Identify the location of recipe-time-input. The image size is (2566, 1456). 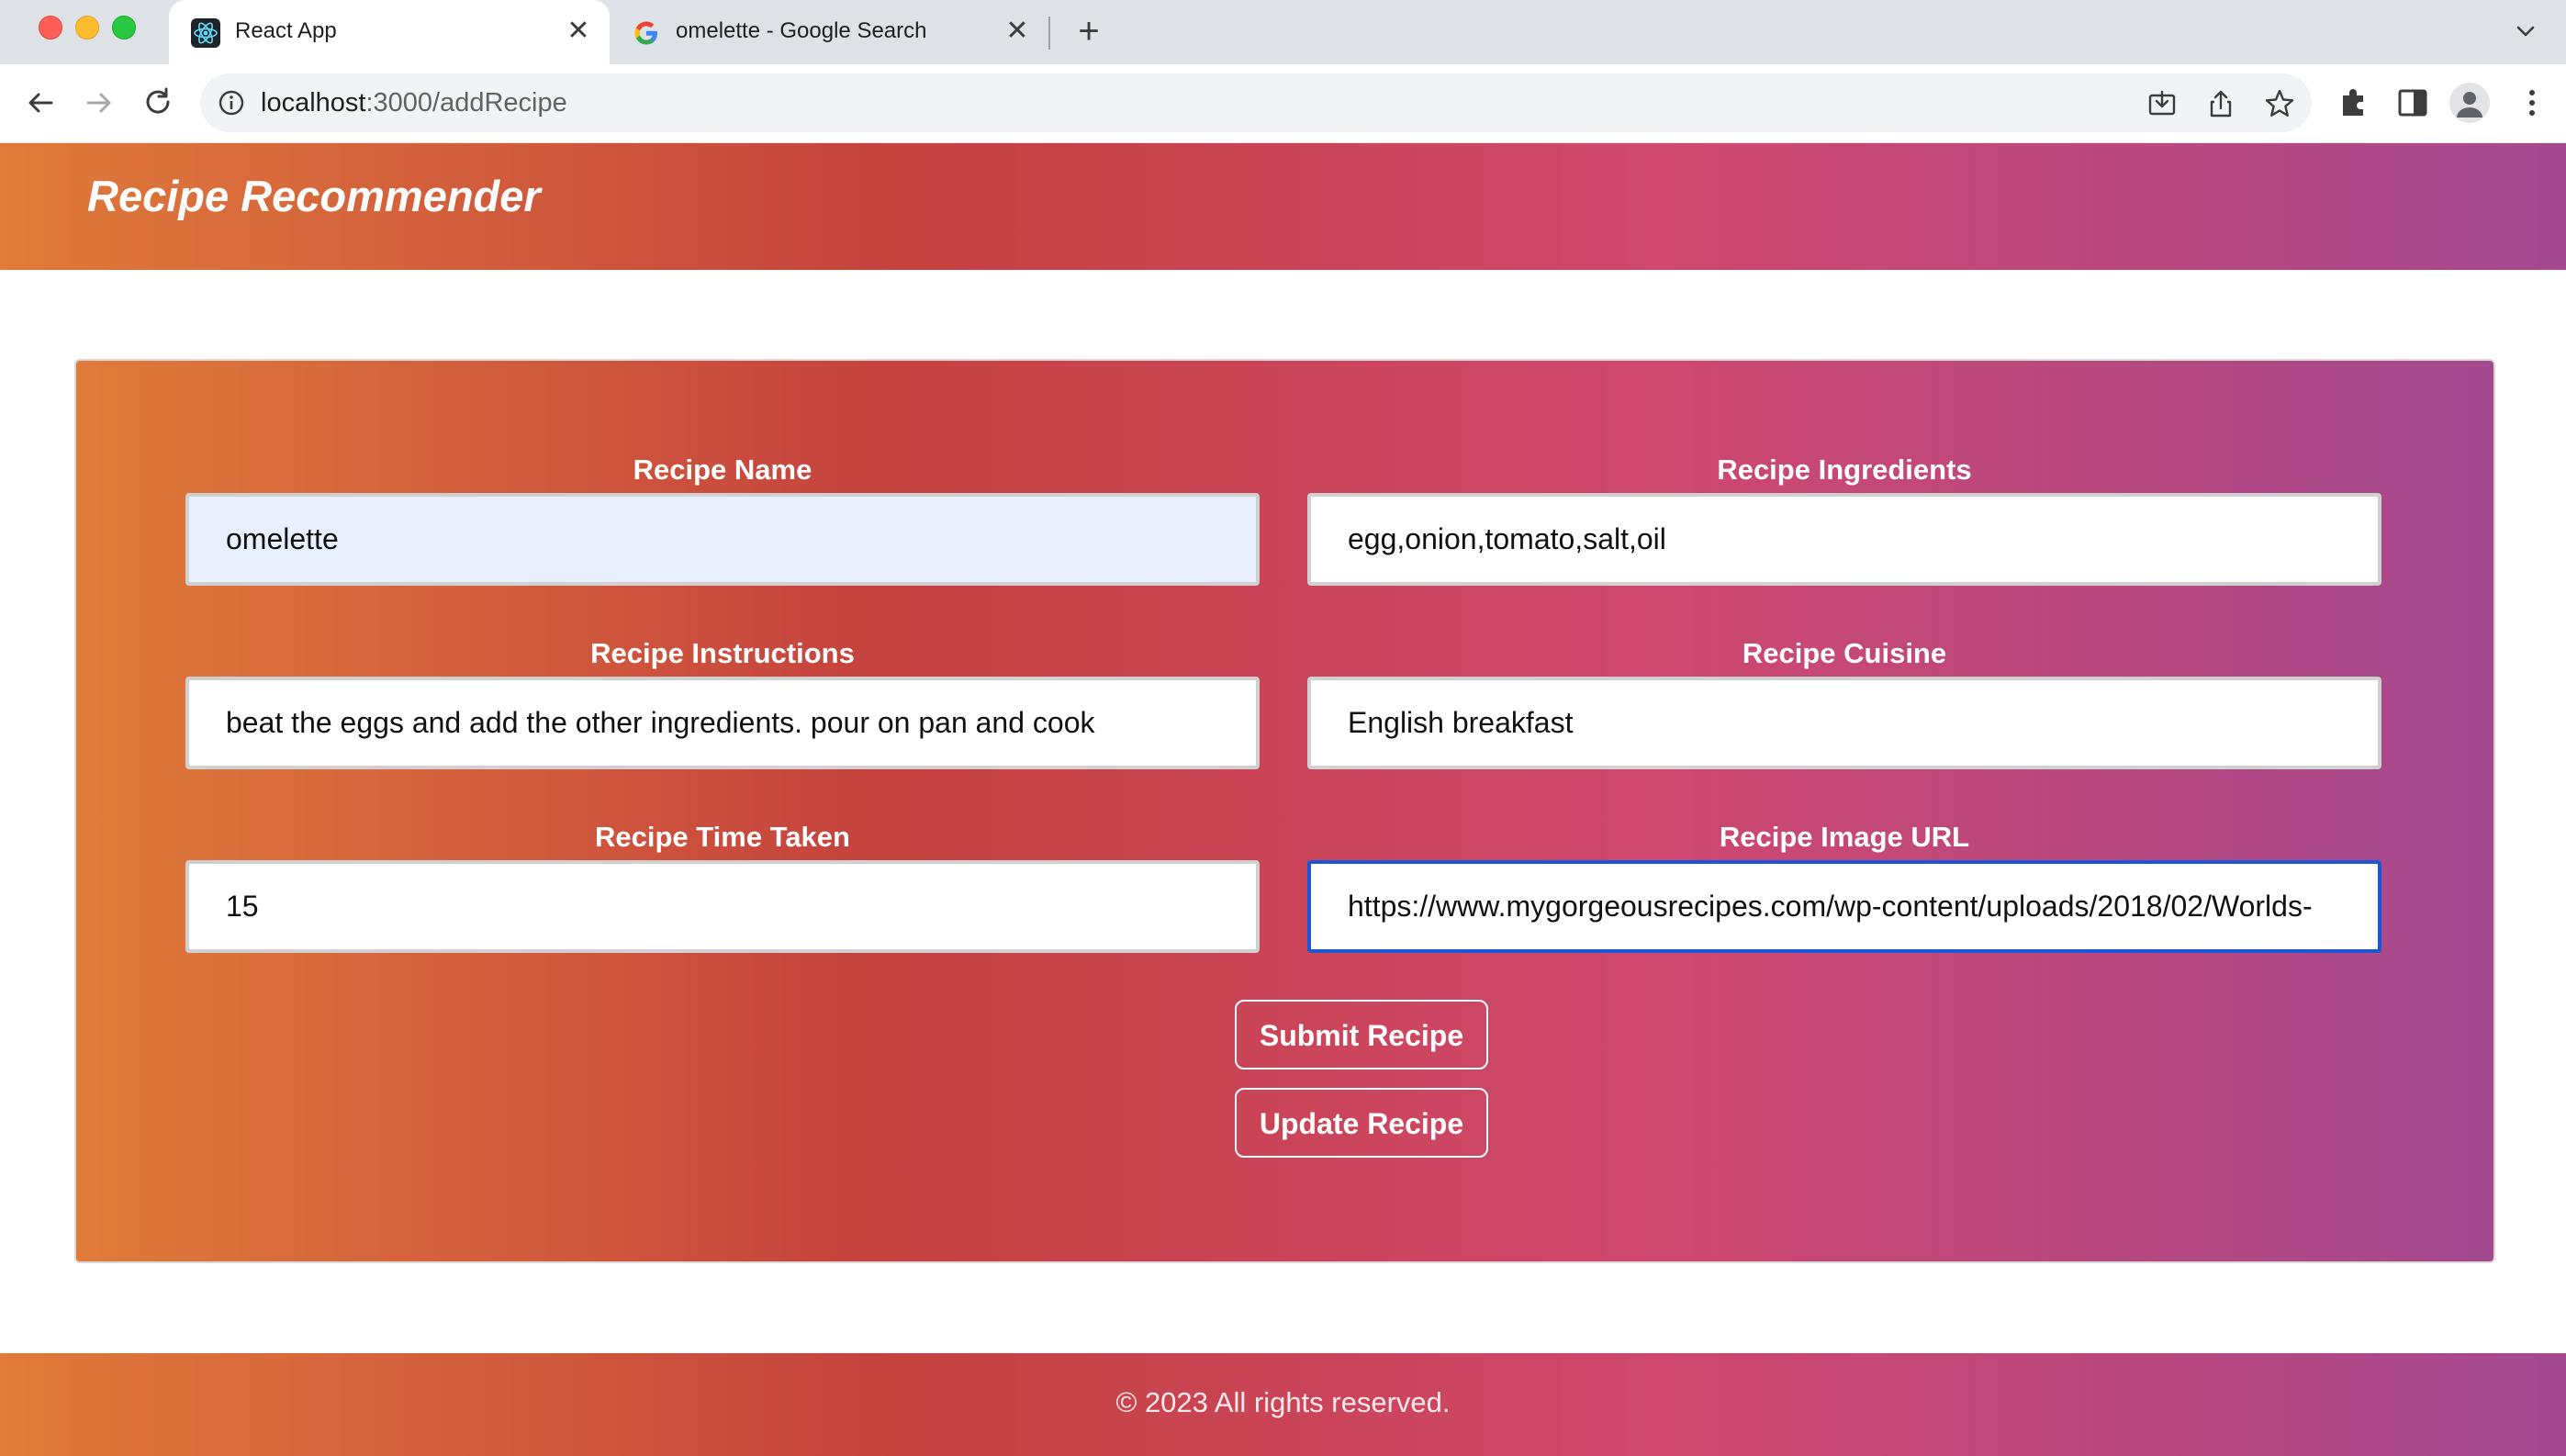
(723, 906).